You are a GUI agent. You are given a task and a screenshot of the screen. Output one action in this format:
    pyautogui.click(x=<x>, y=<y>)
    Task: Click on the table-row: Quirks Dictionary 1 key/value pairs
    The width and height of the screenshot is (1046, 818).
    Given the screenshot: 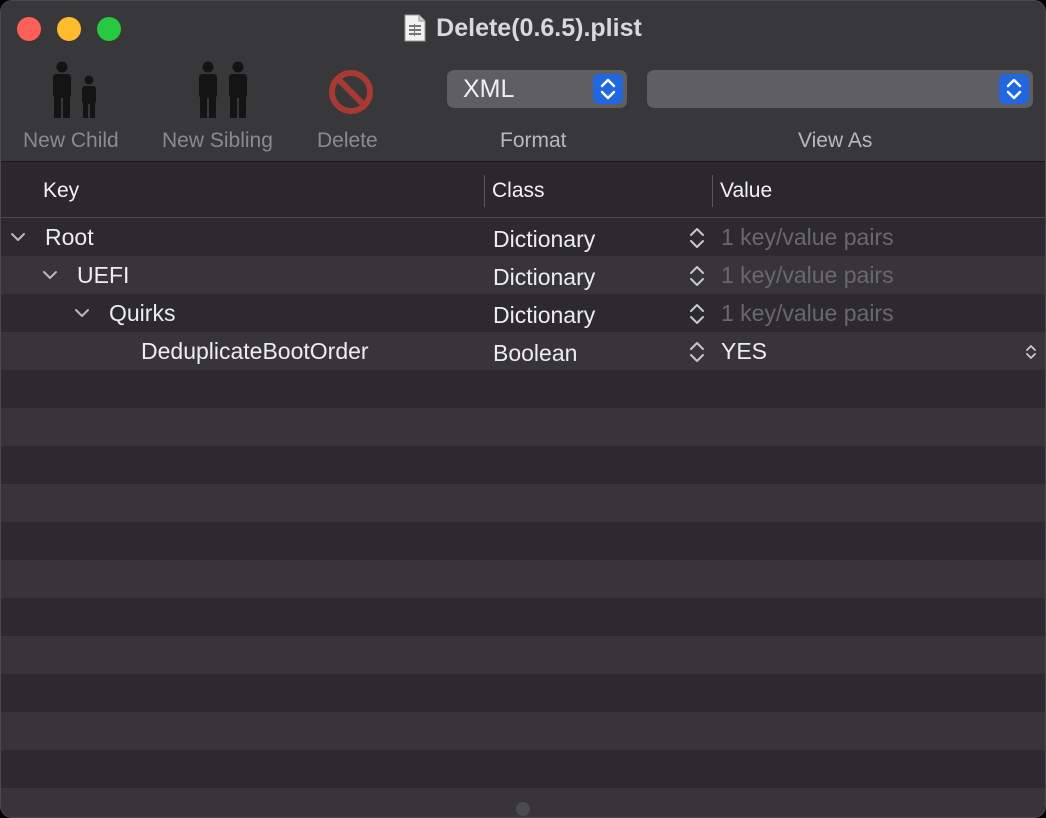 What is the action you would take?
    pyautogui.click(x=523, y=313)
    